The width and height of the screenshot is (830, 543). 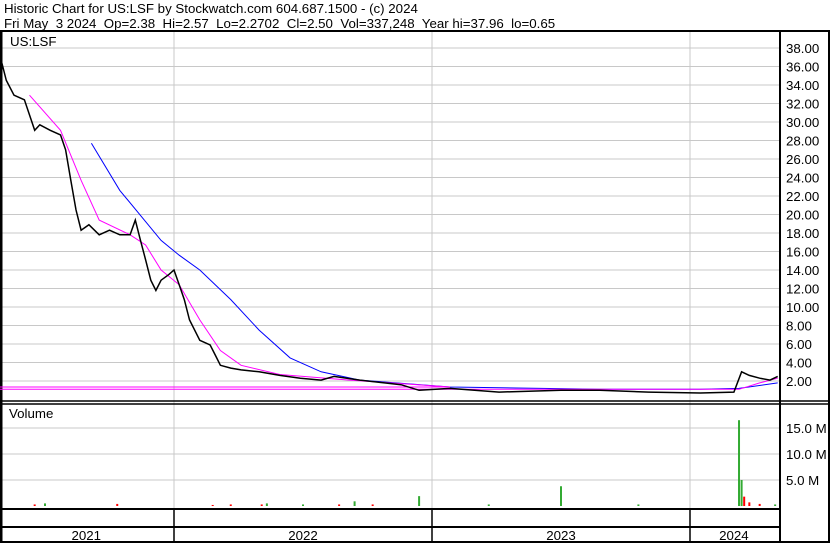 What do you see at coordinates (806, 454) in the screenshot?
I see `volume-tick-label: 10.0 M` at bounding box center [806, 454].